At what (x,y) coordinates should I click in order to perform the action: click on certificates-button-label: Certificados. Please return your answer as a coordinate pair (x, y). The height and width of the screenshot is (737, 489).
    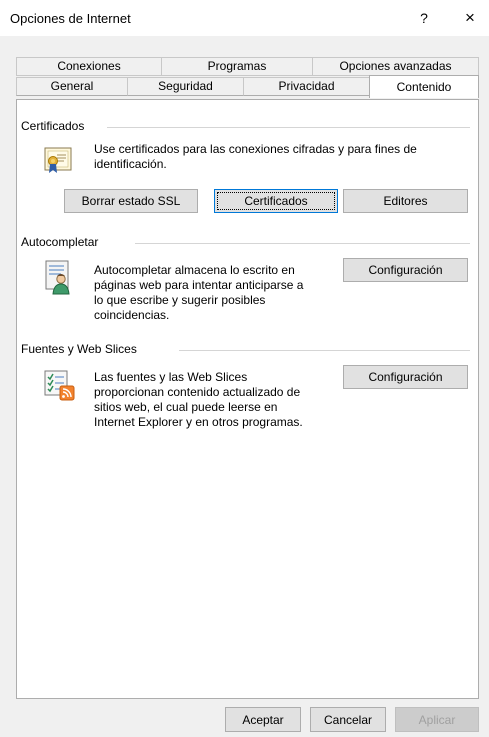
    Looking at the image, I should click on (276, 201).